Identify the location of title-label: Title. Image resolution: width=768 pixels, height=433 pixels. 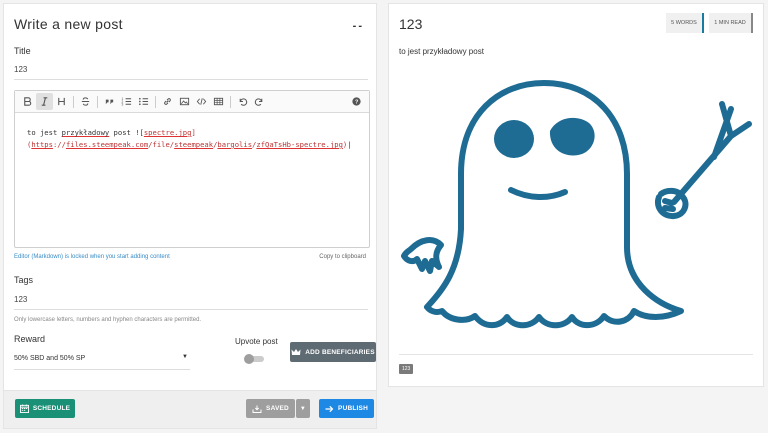
(22, 51).